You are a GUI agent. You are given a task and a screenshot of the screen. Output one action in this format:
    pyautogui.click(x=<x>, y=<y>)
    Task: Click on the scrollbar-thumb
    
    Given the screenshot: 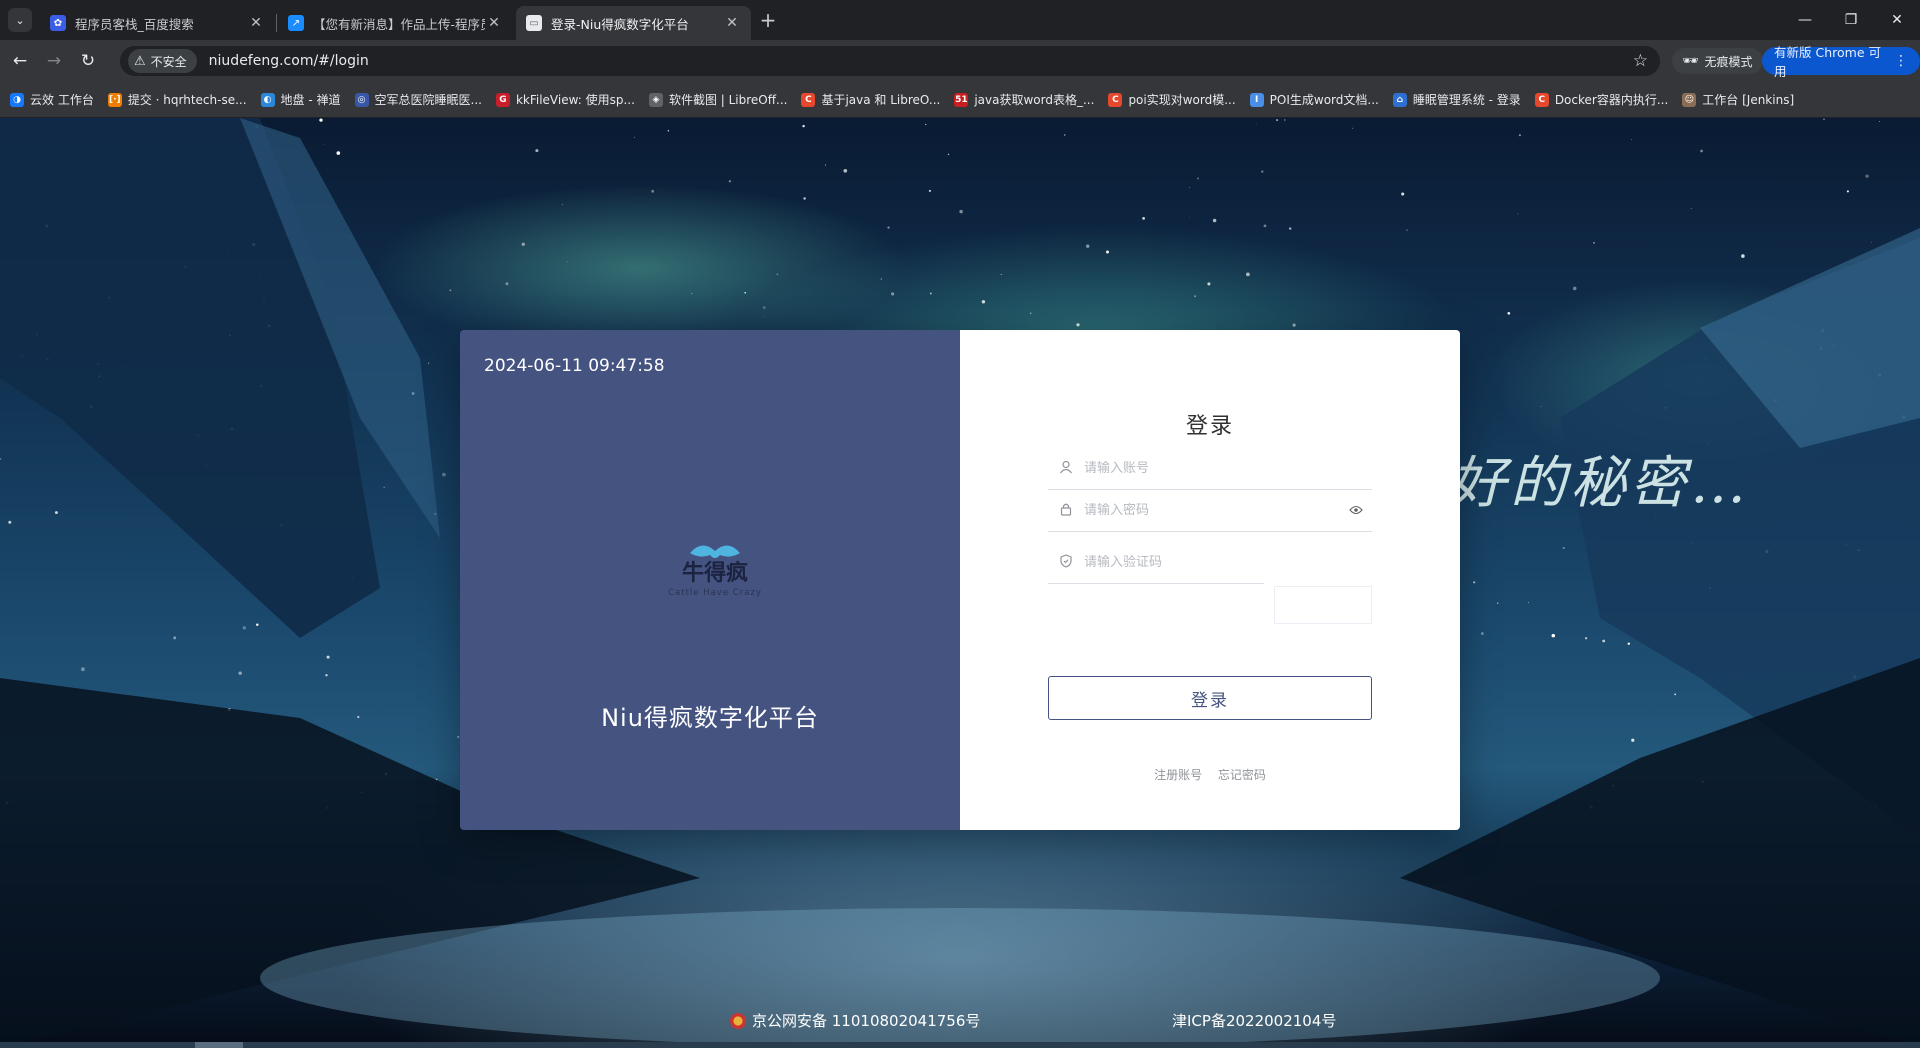 What is the action you would take?
    pyautogui.click(x=219, y=1045)
    